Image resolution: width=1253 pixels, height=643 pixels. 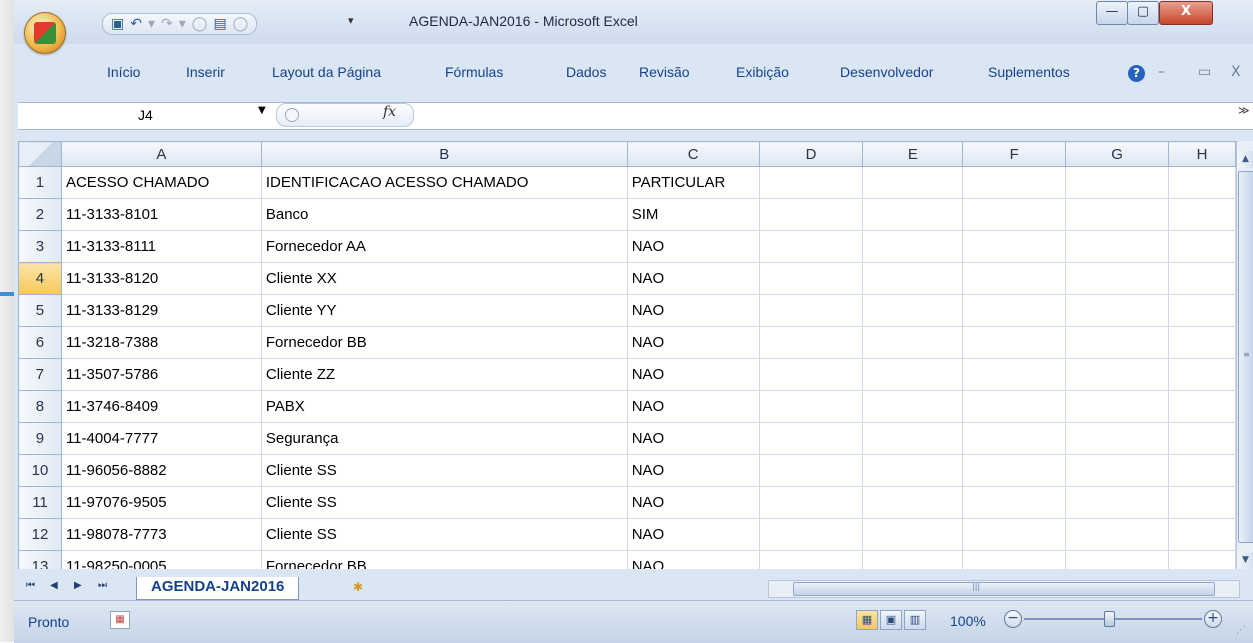 What do you see at coordinates (365, 588) in the screenshot?
I see `insert-sheet-icon: ✱` at bounding box center [365, 588].